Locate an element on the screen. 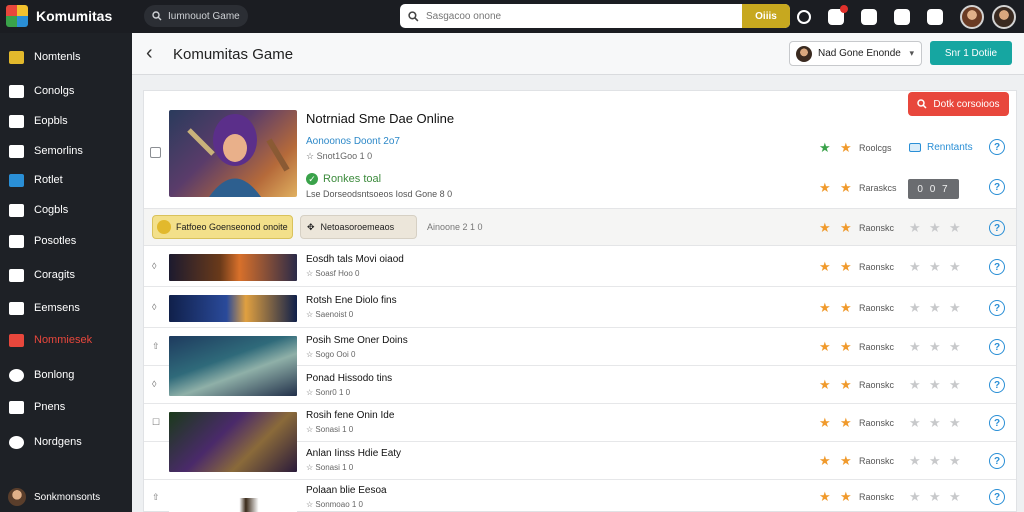  game-select-dropdown: Nad Gone Enonde ▾ is located at coordinates (855, 53).